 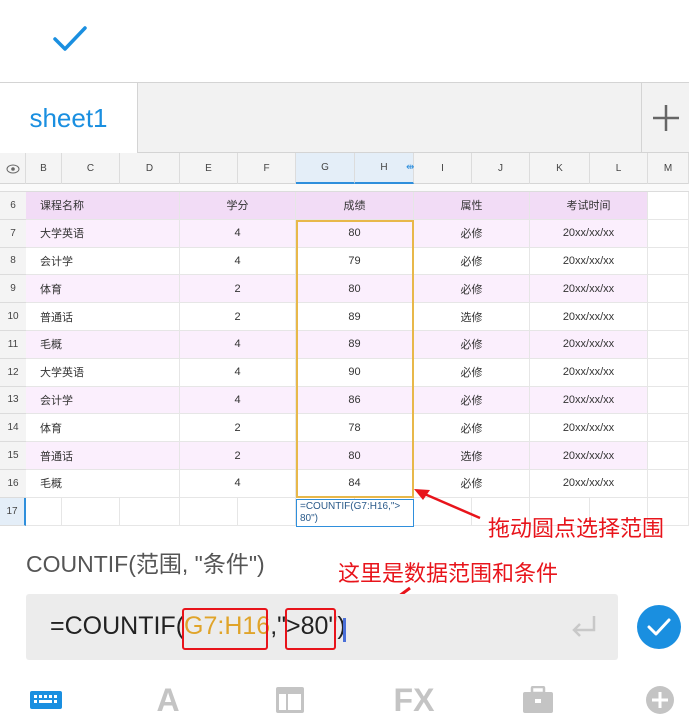 What do you see at coordinates (13, 168) in the screenshot?
I see `visibility-eye-icon` at bounding box center [13, 168].